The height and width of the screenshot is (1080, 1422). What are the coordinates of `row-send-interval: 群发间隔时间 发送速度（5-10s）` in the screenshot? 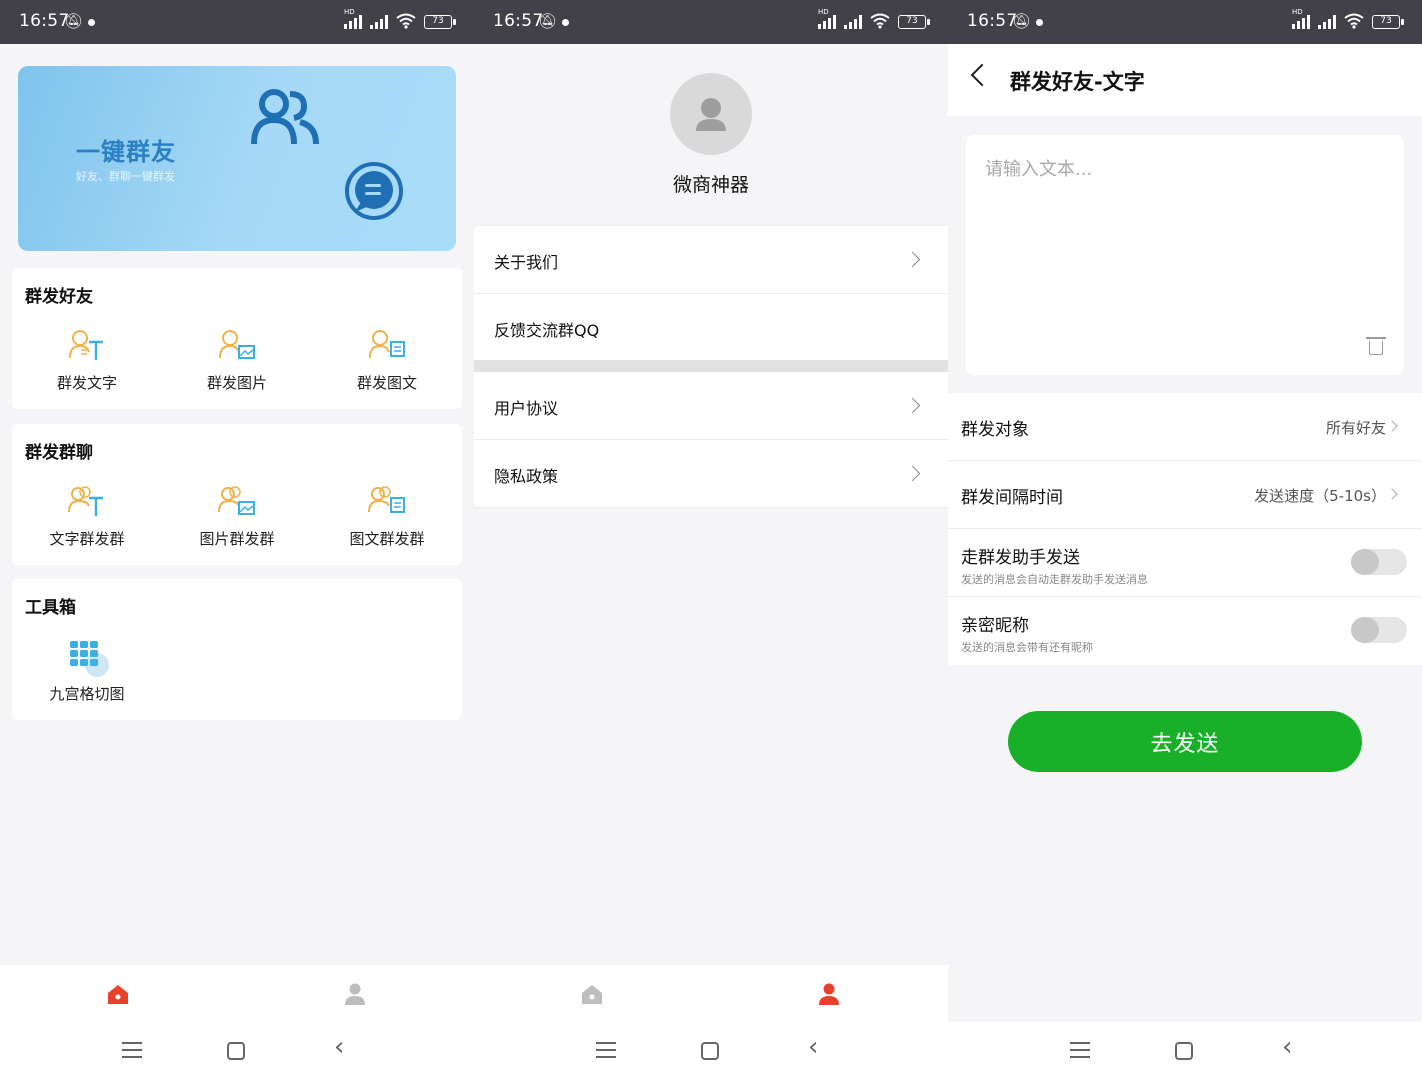 It's located at (1185, 495).